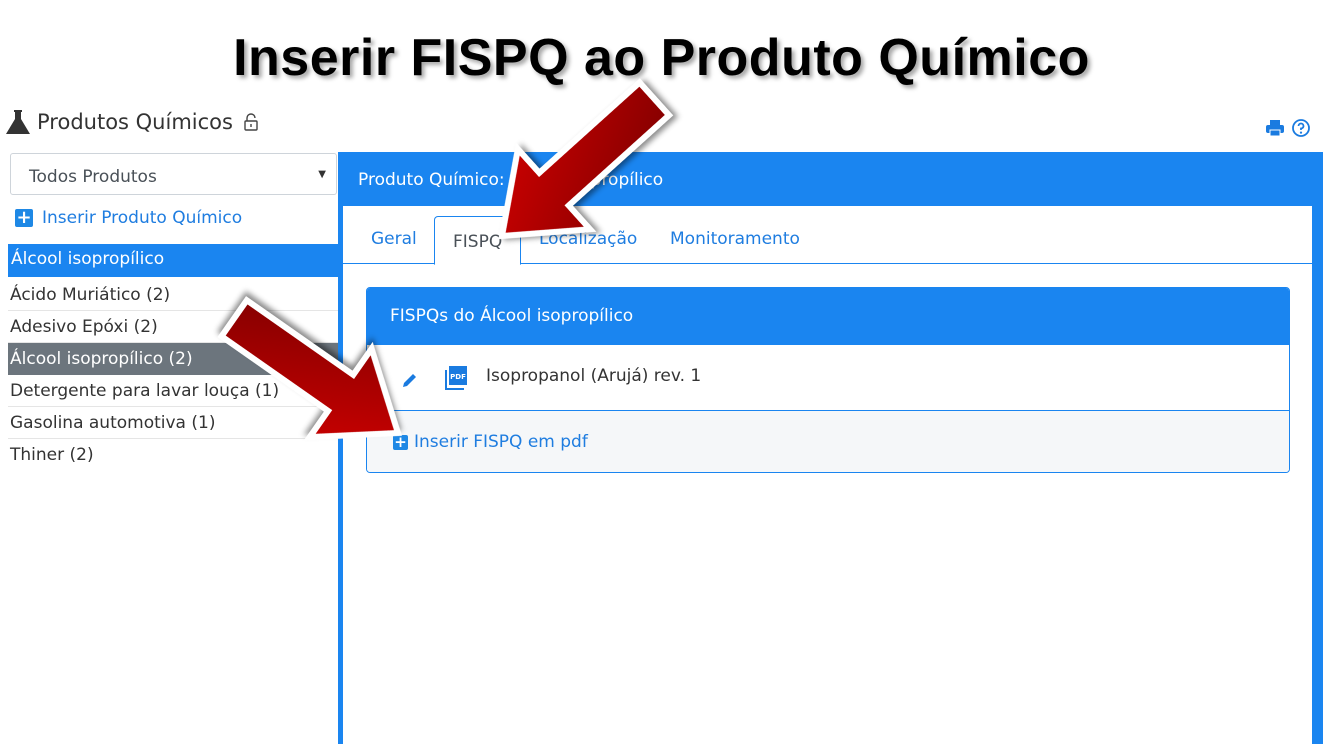  What do you see at coordinates (735, 239) in the screenshot?
I see `tab-monitoramento: Monitoramento` at bounding box center [735, 239].